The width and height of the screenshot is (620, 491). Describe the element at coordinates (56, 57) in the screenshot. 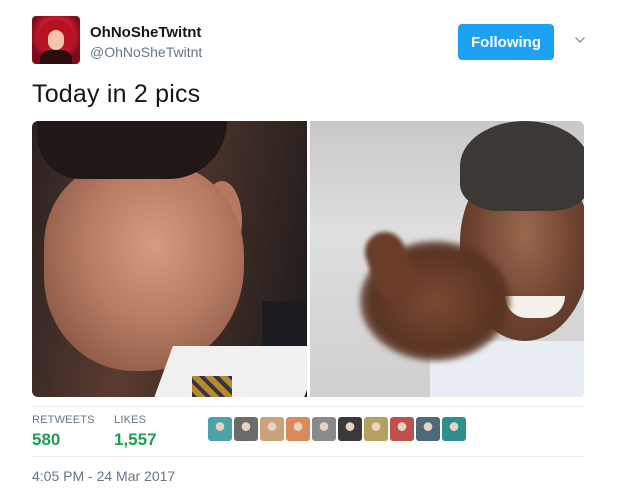

I see `avatar-body` at that location.